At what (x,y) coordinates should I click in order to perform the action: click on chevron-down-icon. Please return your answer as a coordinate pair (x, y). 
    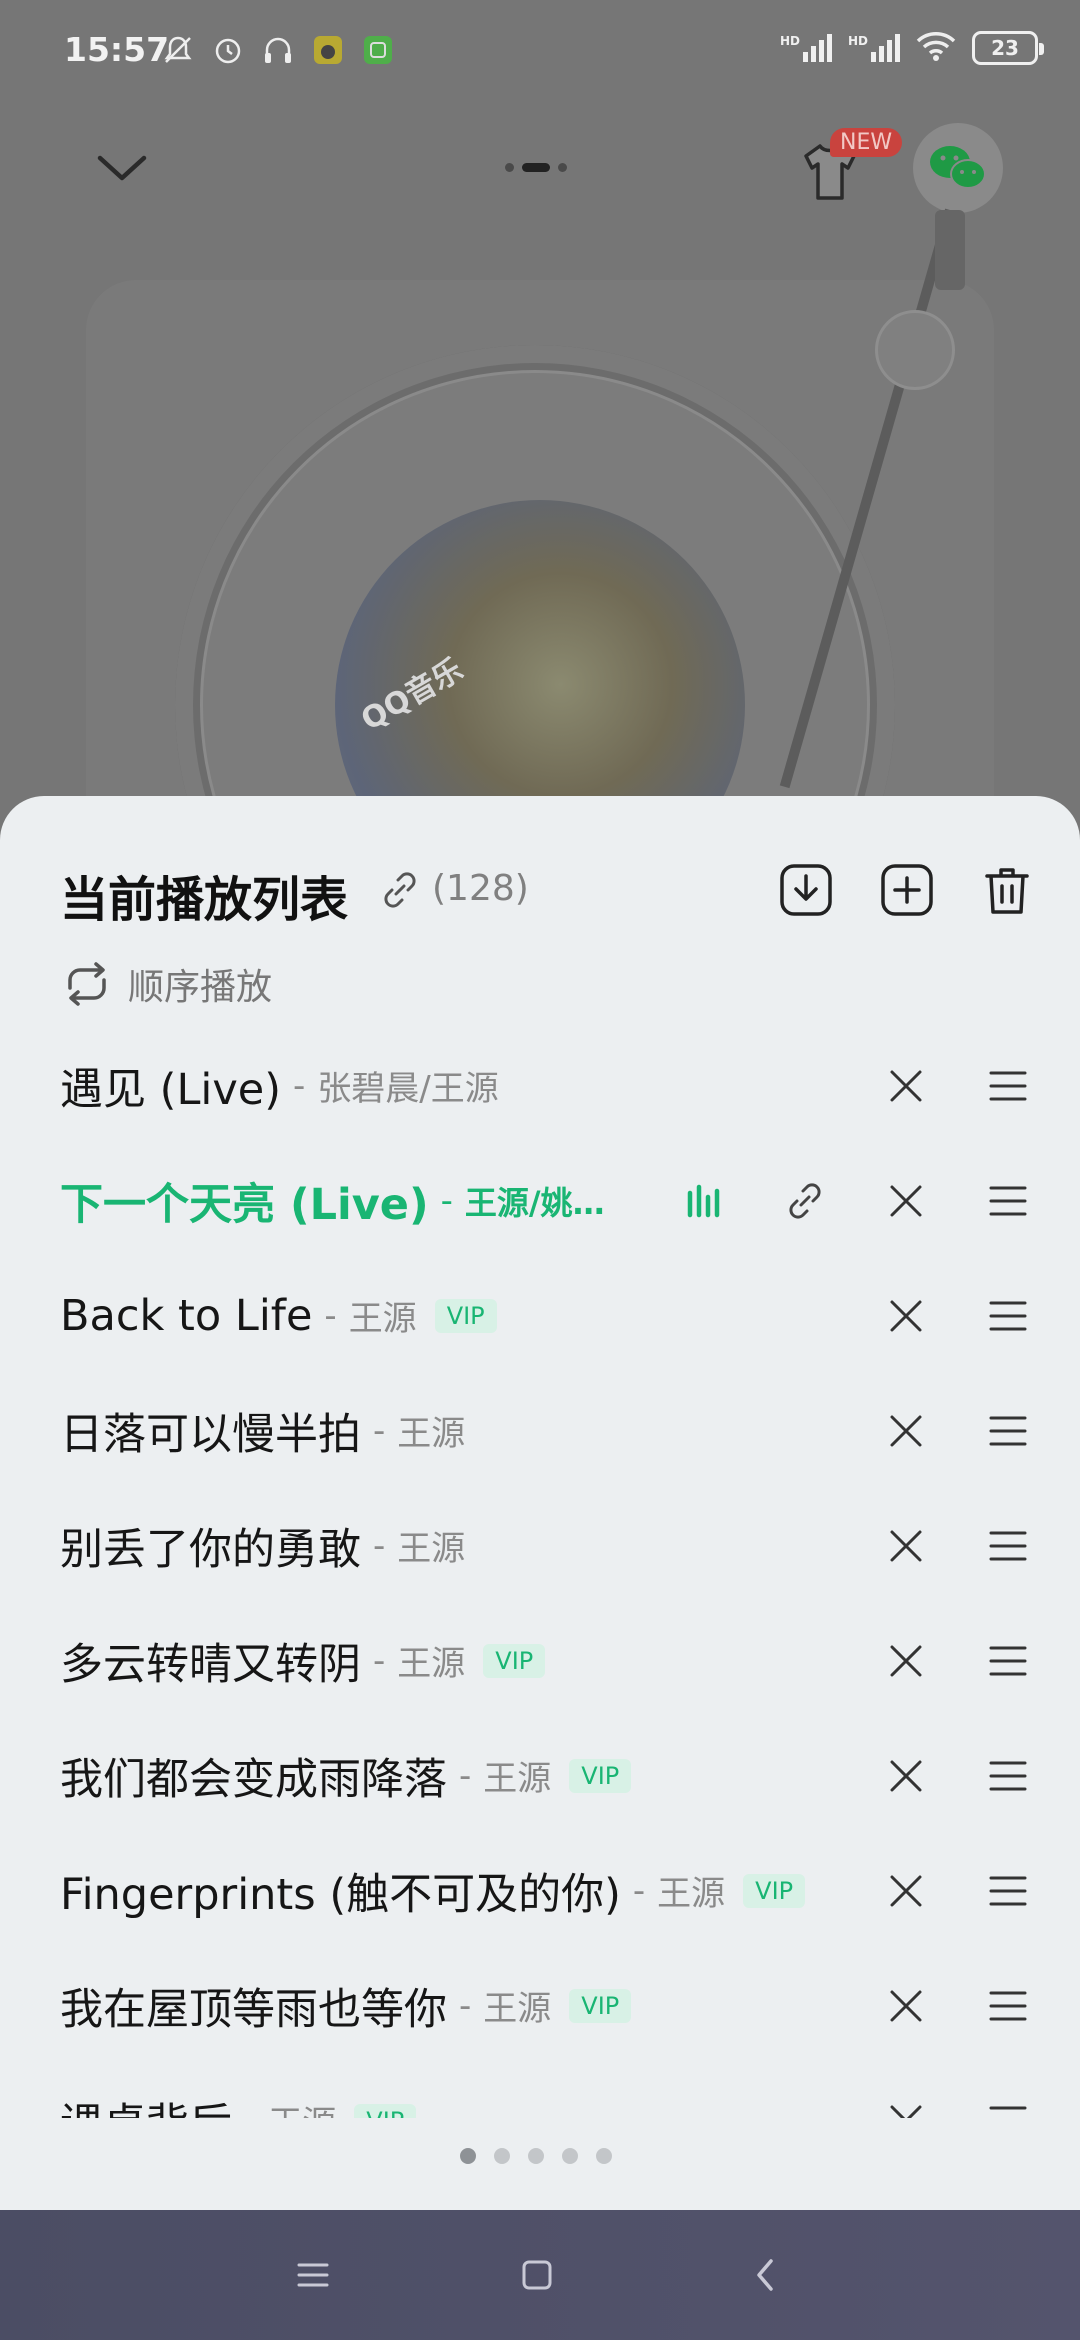
    Looking at the image, I should click on (122, 168).